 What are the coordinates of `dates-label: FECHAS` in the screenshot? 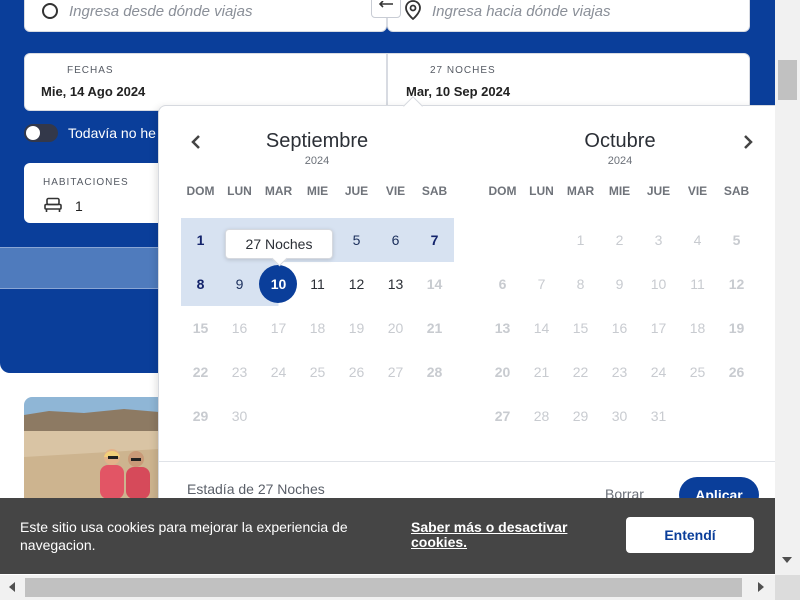 It's located at (90, 70).